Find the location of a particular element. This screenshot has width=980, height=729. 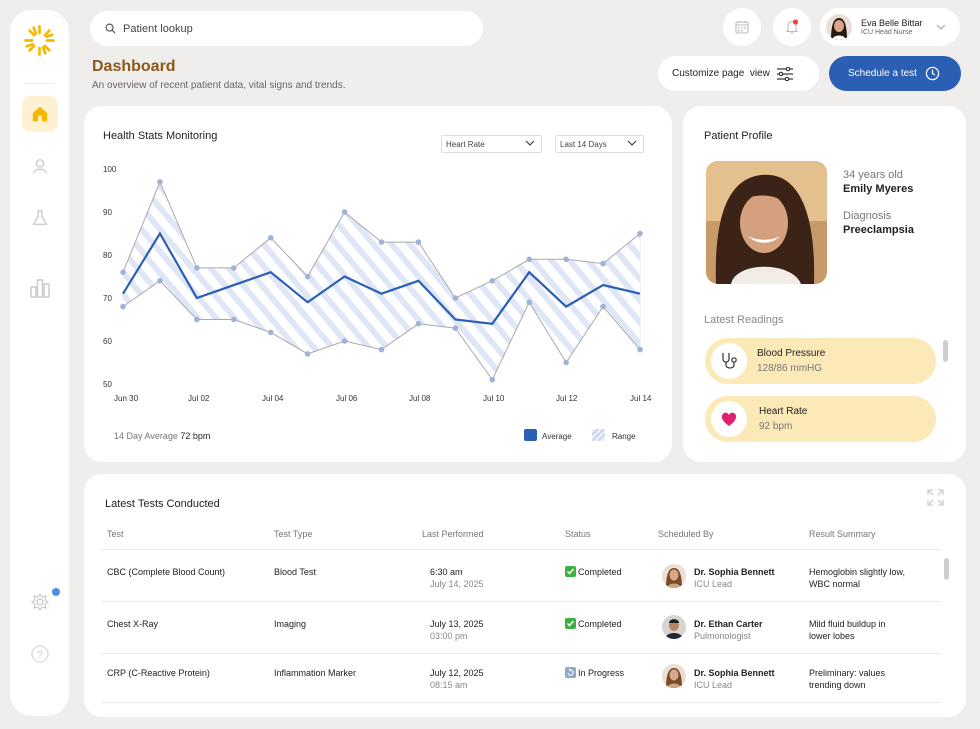

performed-time: July 13, 2025 is located at coordinates (457, 624).